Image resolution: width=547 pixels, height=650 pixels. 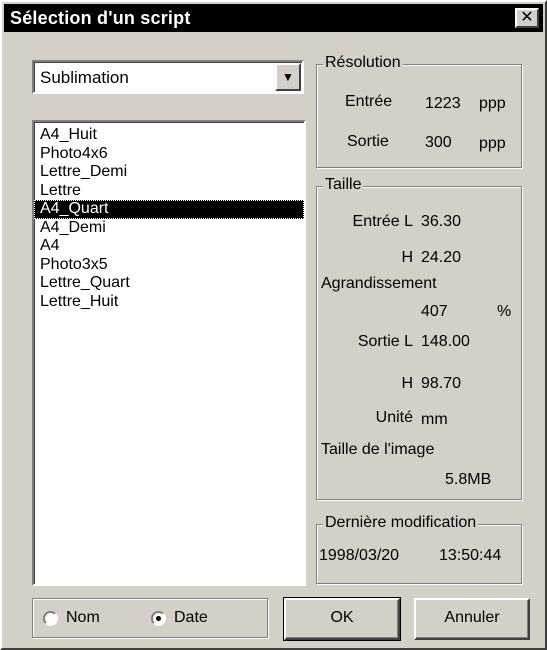 What do you see at coordinates (492, 143) in the screenshot?
I see `resolution-output-unit: ppp` at bounding box center [492, 143].